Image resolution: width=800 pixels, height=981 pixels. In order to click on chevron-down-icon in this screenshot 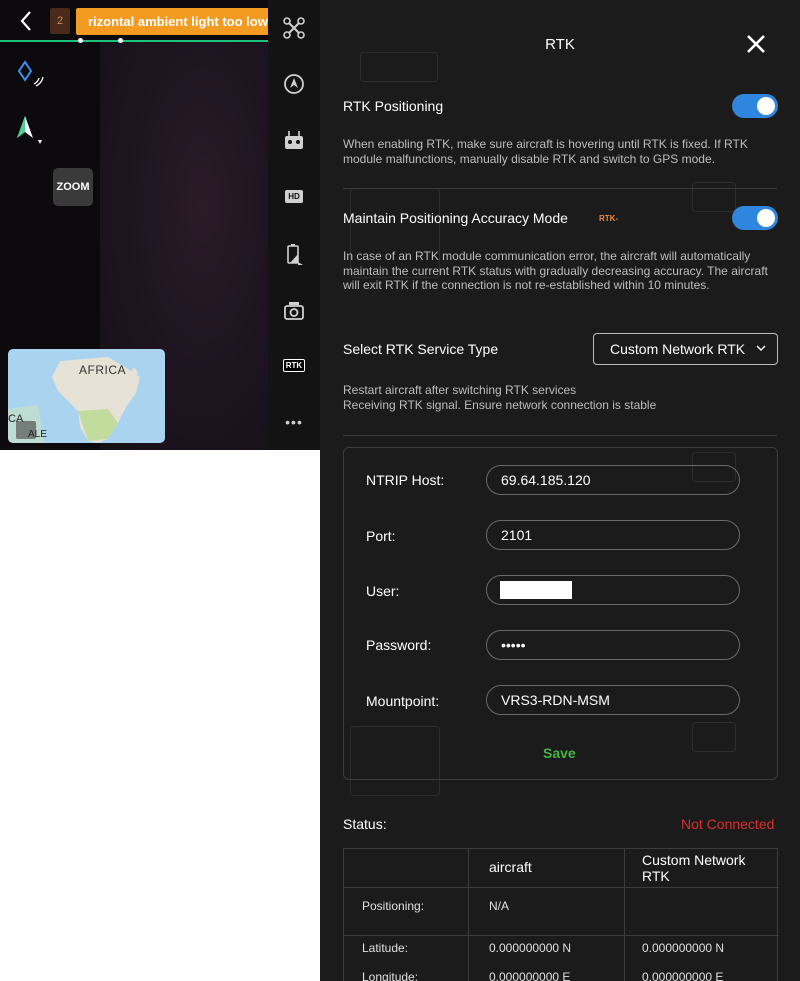, I will do `click(761, 348)`.